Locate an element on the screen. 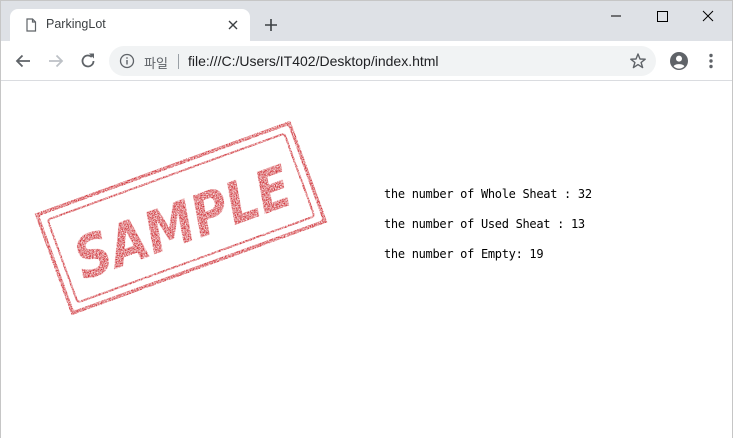  tab-parkinglot: ParkingLot is located at coordinates (130, 25).